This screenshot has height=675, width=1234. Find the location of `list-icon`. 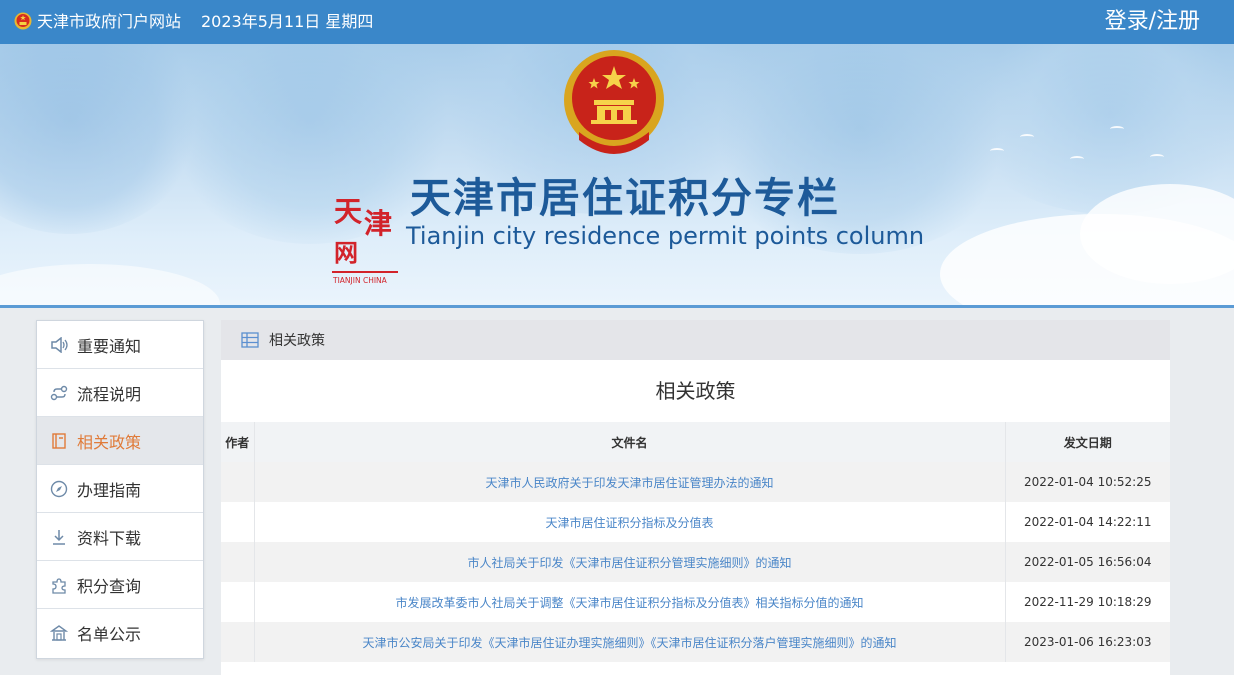

list-icon is located at coordinates (250, 340).